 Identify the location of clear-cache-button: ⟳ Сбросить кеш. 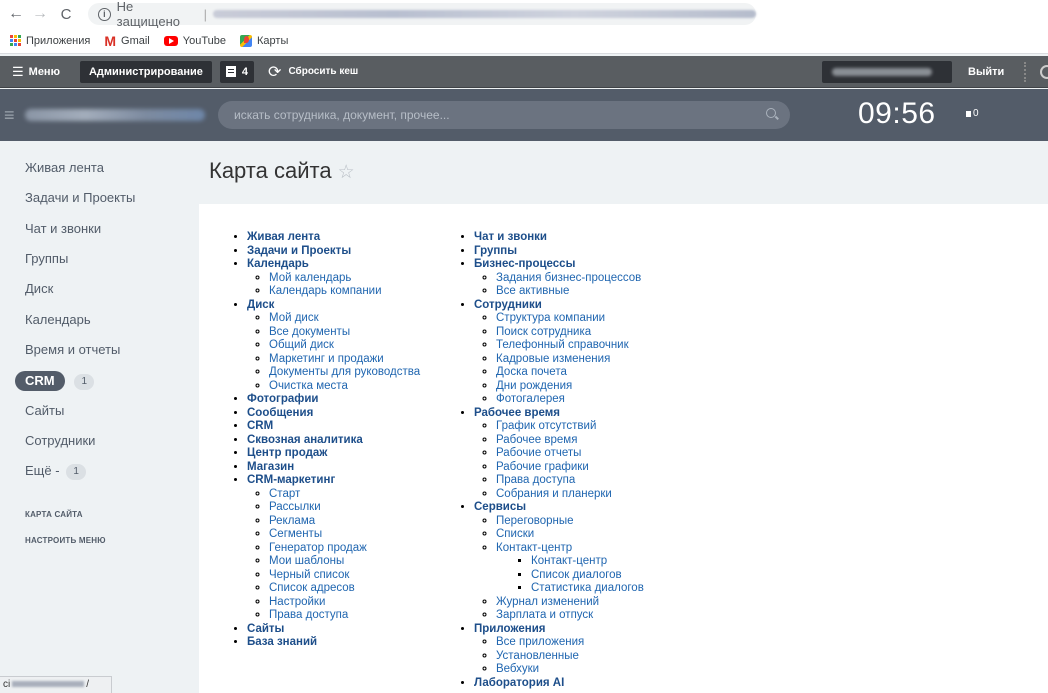
(313, 72).